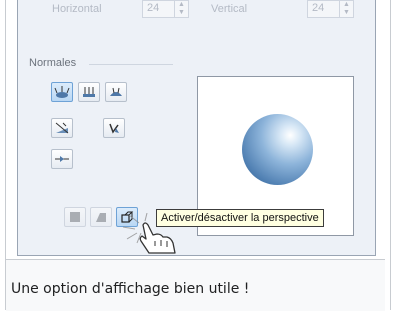 The width and height of the screenshot is (394, 313). Describe the element at coordinates (229, 9) in the screenshot. I see `vertical-label: Vertical` at that location.